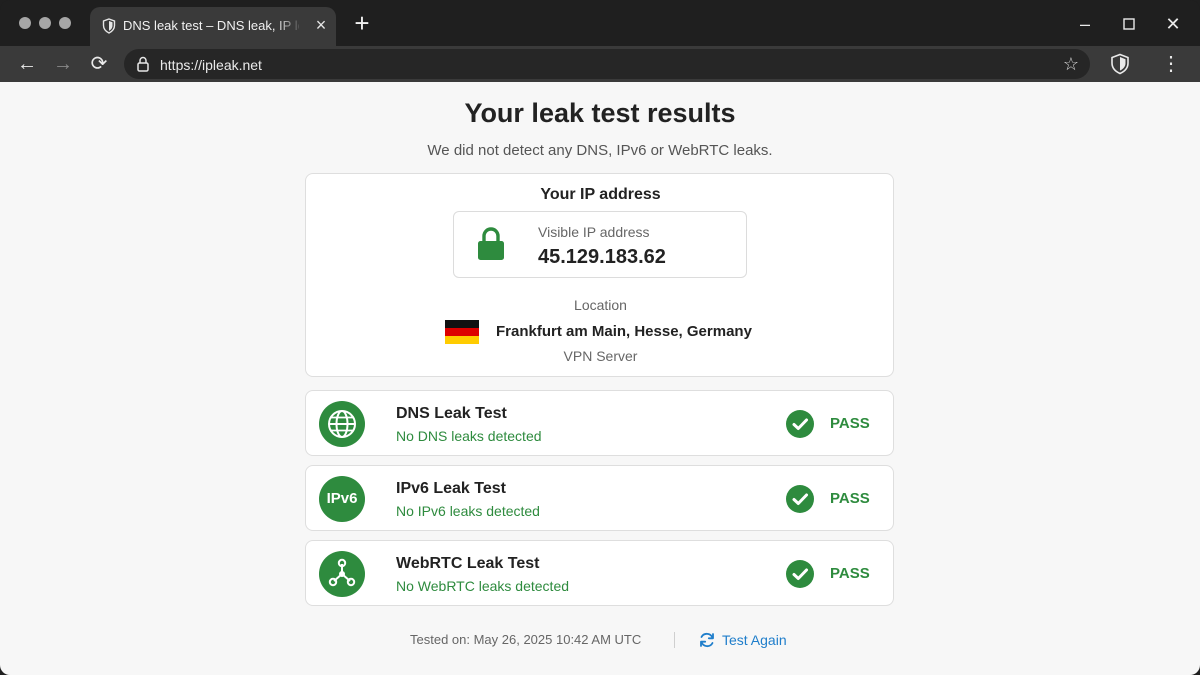 The width and height of the screenshot is (1200, 675). What do you see at coordinates (211, 65) in the screenshot?
I see `url-text: https://ipleak.net` at bounding box center [211, 65].